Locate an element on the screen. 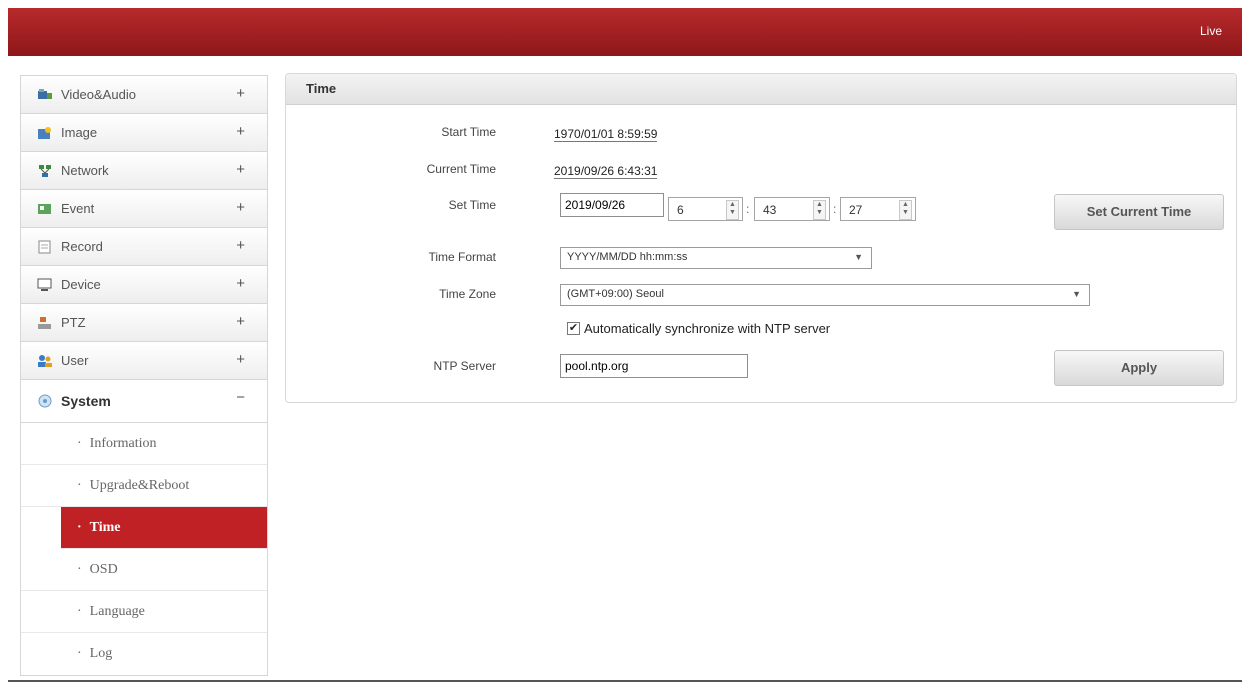  ptz-icon is located at coordinates (45, 323).